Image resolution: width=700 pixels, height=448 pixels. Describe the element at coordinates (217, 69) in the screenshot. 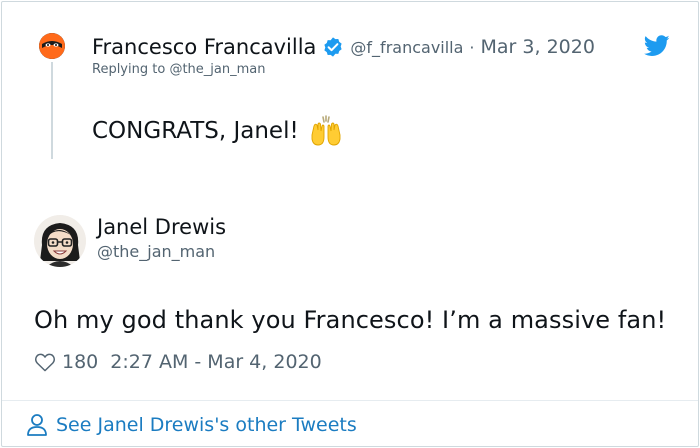

I see `replying-to-handle-link: @the_jan_man` at that location.